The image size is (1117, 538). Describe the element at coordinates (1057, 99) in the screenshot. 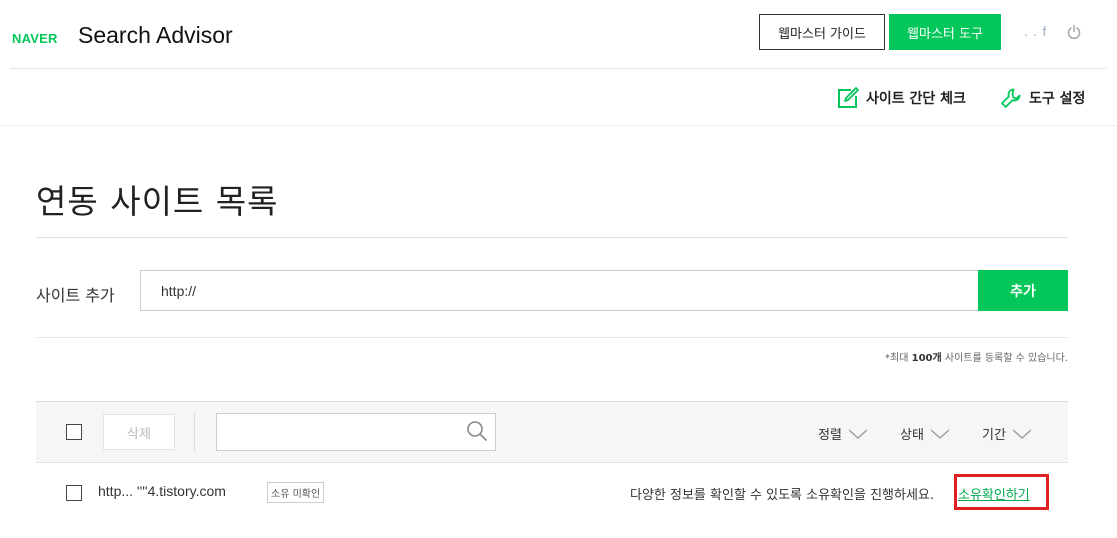

I see `tool-settings-label: 도구 설정` at that location.